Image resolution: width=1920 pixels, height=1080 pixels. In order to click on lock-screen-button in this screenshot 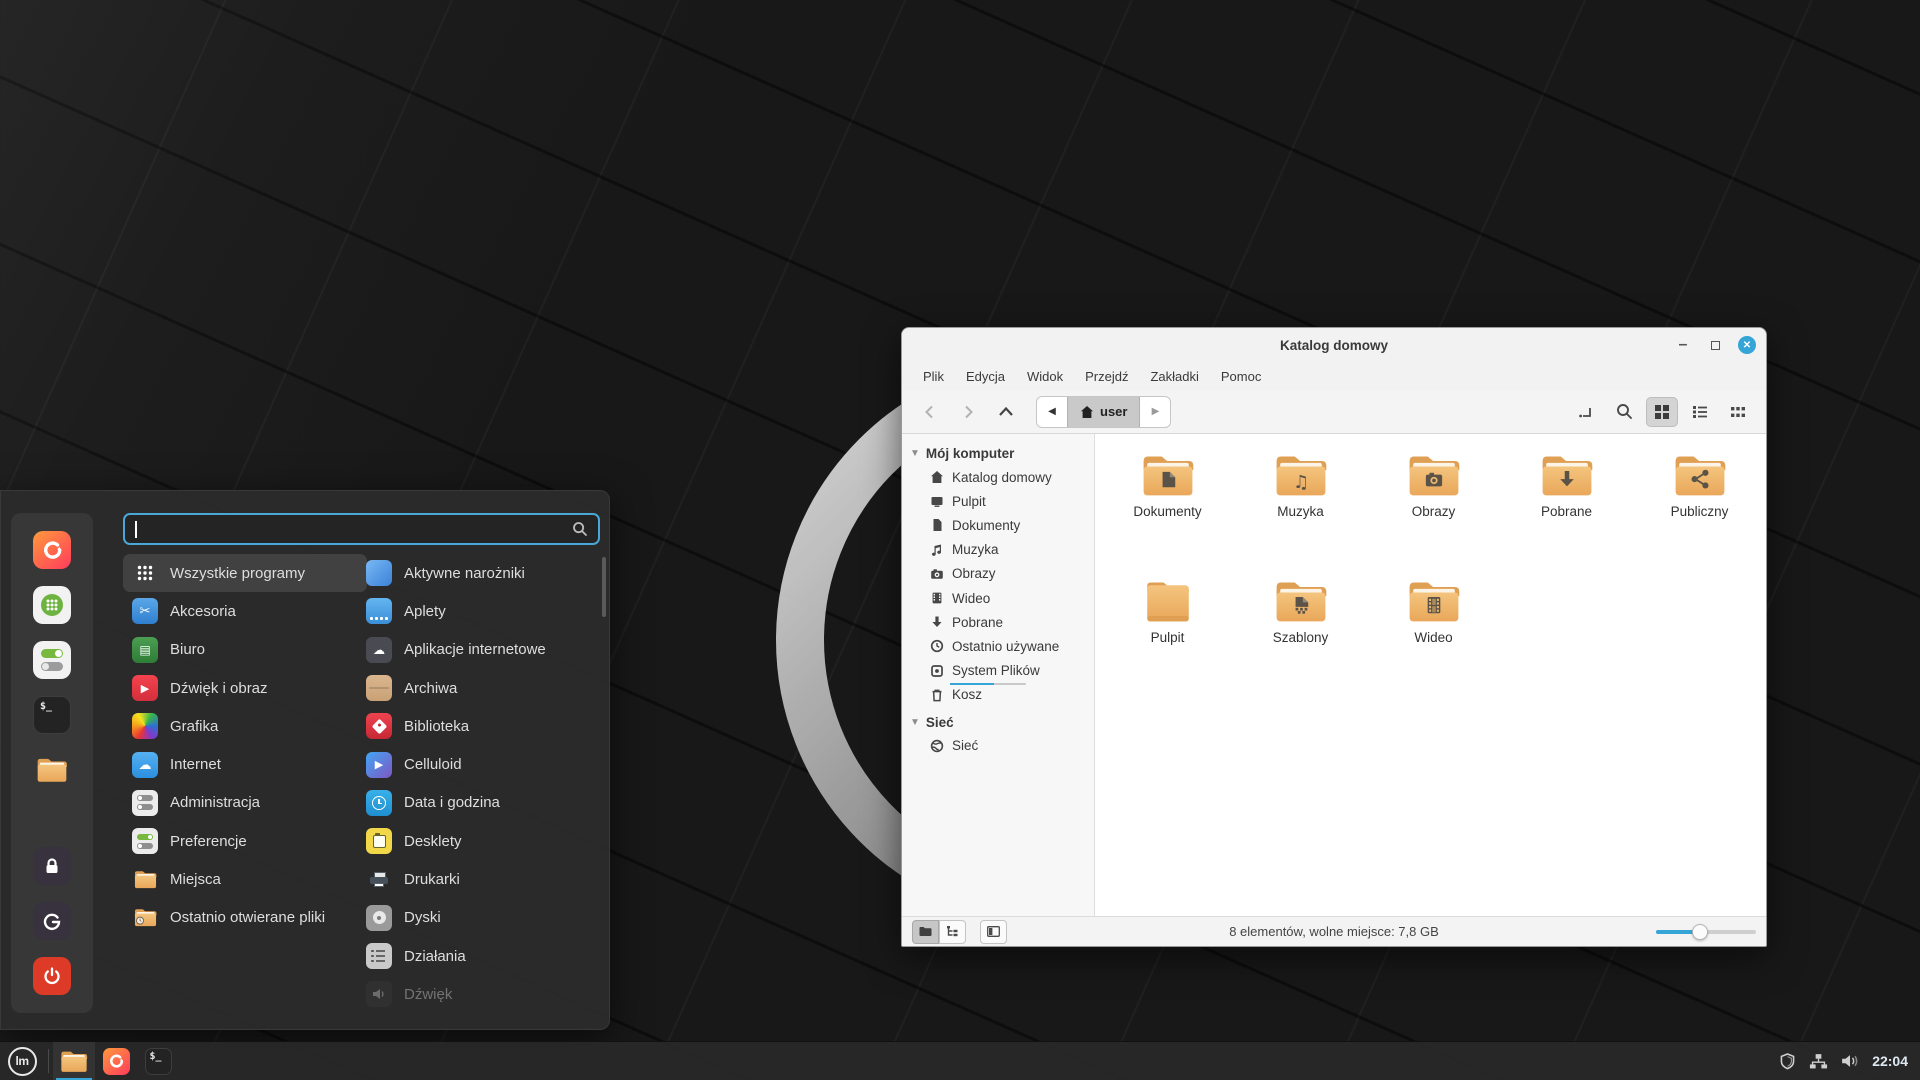, I will do `click(52, 866)`.